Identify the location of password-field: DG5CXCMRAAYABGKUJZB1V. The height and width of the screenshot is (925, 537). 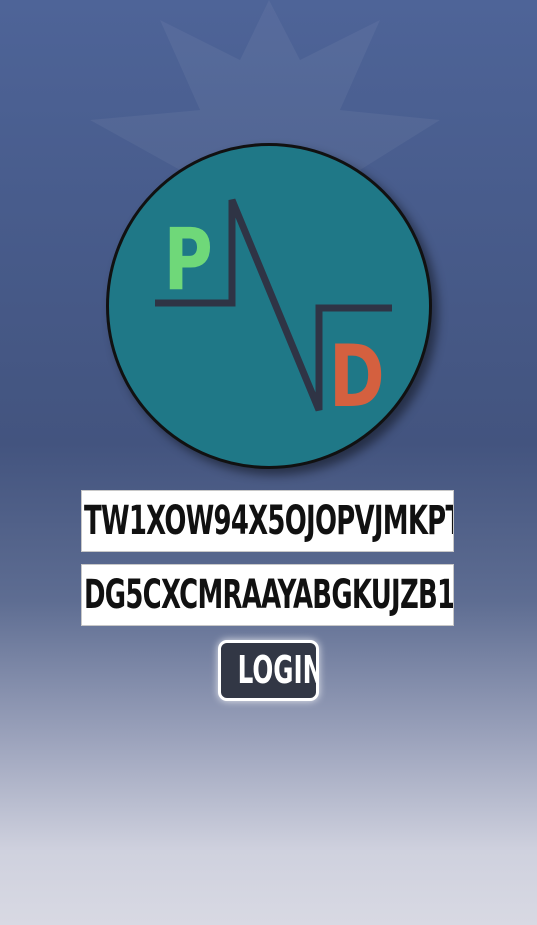
(267, 595).